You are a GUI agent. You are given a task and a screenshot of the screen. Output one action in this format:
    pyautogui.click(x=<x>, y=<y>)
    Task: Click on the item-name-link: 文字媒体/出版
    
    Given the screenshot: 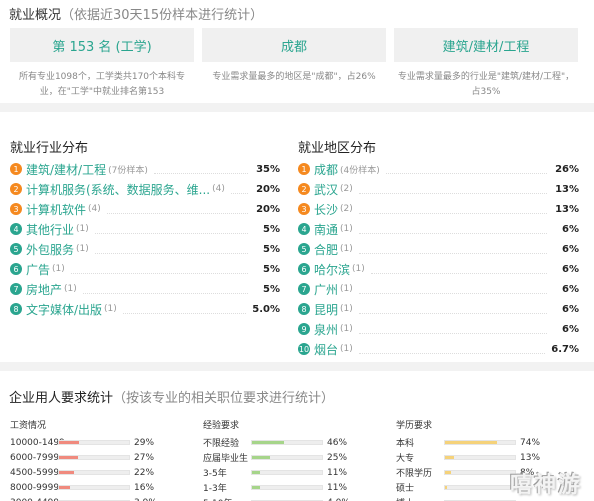 What is the action you would take?
    pyautogui.click(x=64, y=309)
    